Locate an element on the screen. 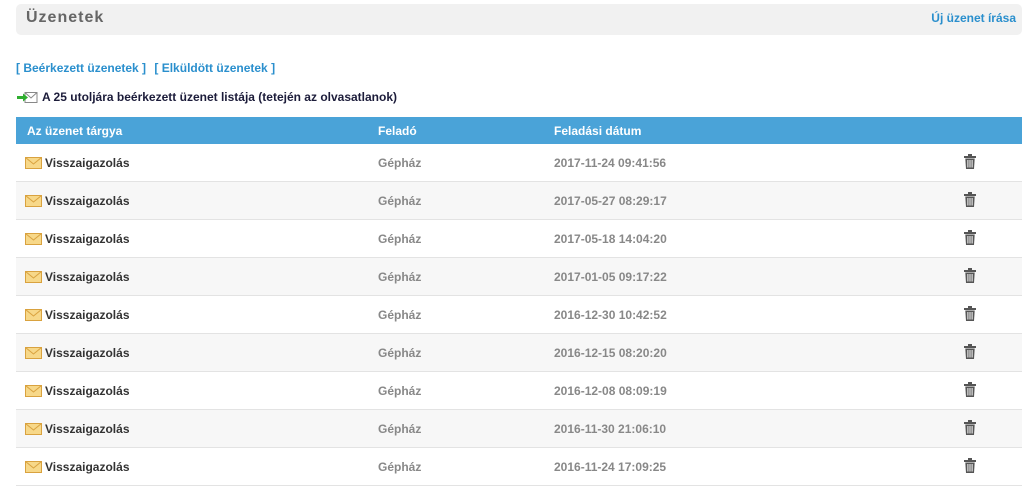  table-row: Visszaigazolás Gépház 2016-11-30 21:06:10 is located at coordinates (519, 428).